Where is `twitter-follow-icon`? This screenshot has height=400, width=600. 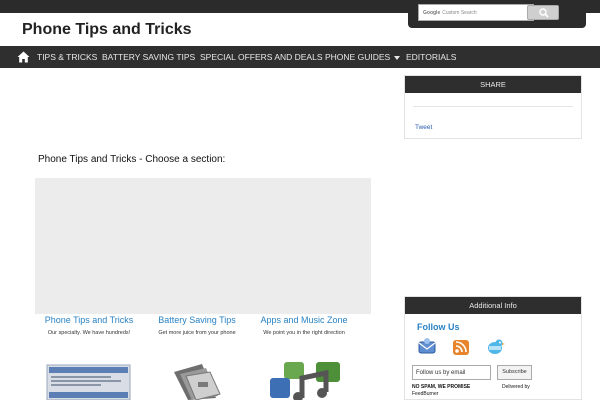
twitter-follow-icon is located at coordinates (495, 347).